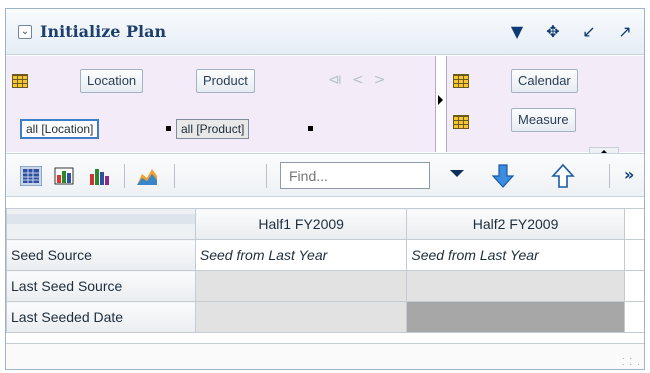 The image size is (650, 373). I want to click on prev-icon: <, so click(363, 80).